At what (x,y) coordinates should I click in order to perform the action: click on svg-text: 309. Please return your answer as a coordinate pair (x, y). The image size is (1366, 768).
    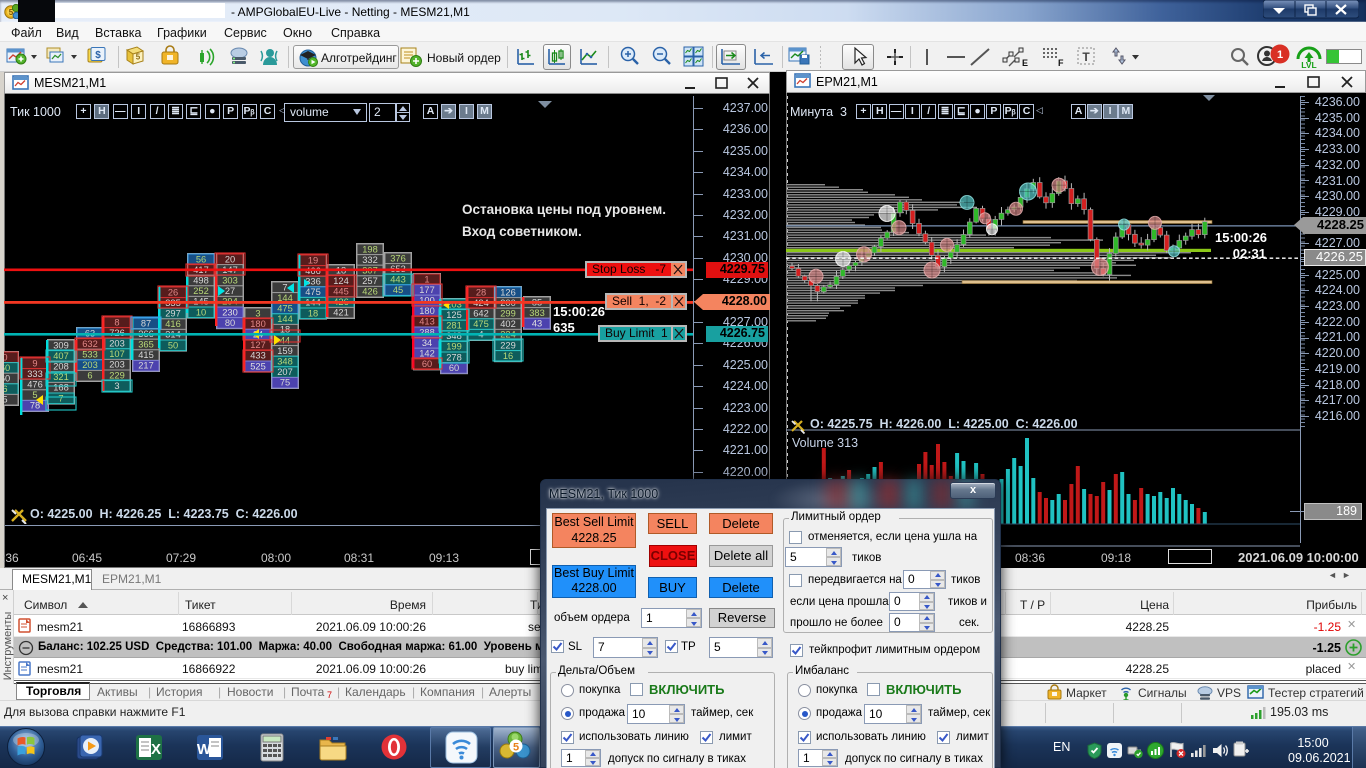
    Looking at the image, I should click on (61, 345).